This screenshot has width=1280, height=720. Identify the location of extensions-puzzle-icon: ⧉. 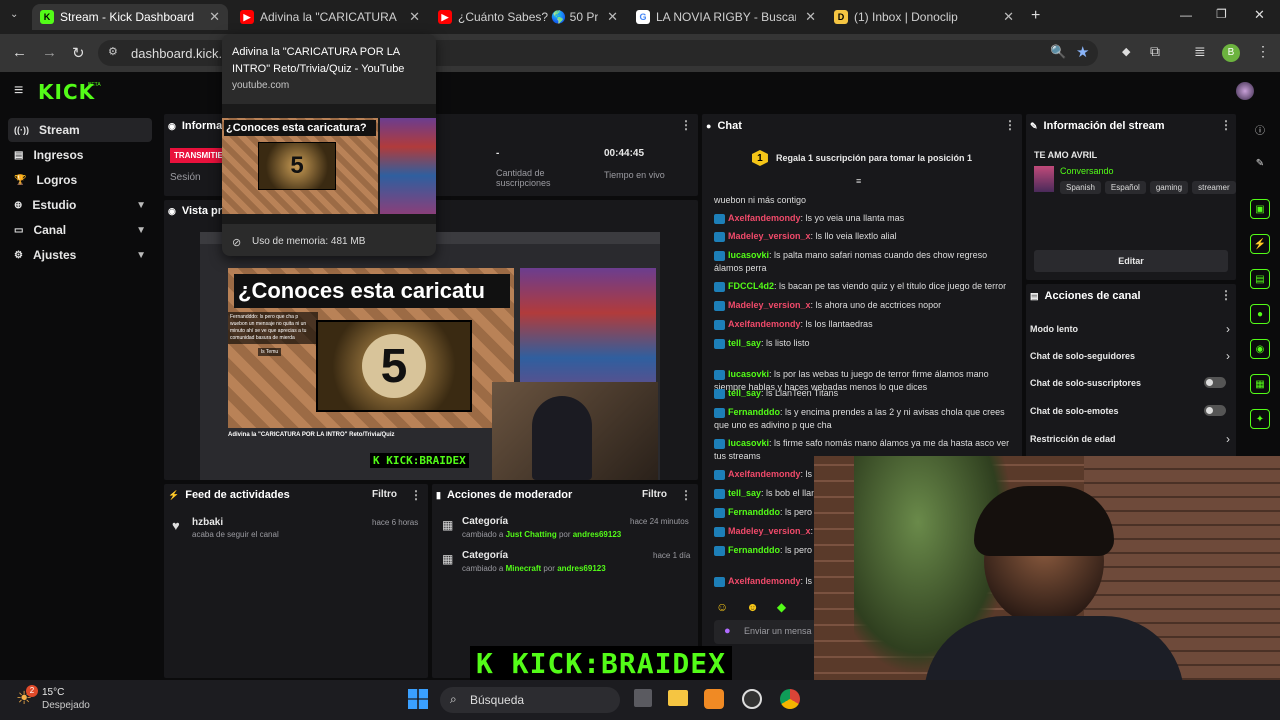
(1155, 51).